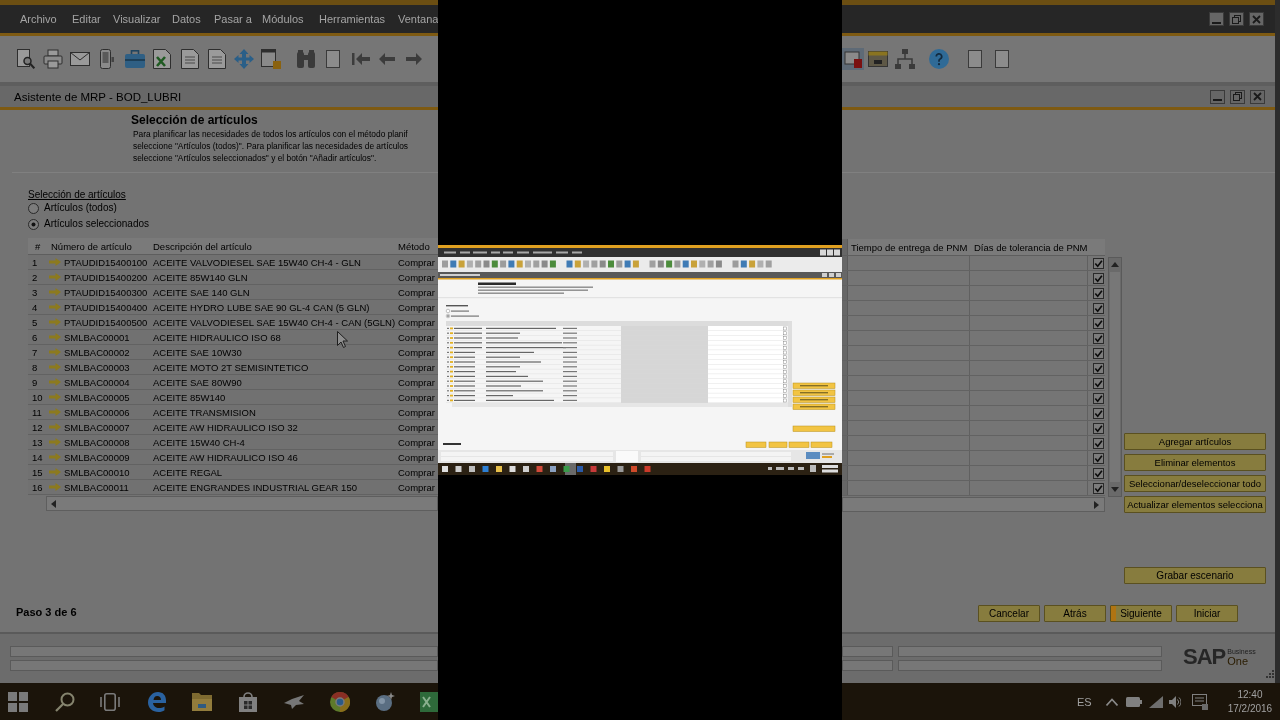 Image resolution: width=1280 pixels, height=720 pixels. What do you see at coordinates (1195, 483) in the screenshot?
I see `action-button: Seleccionar/deseleccionar todo` at bounding box center [1195, 483].